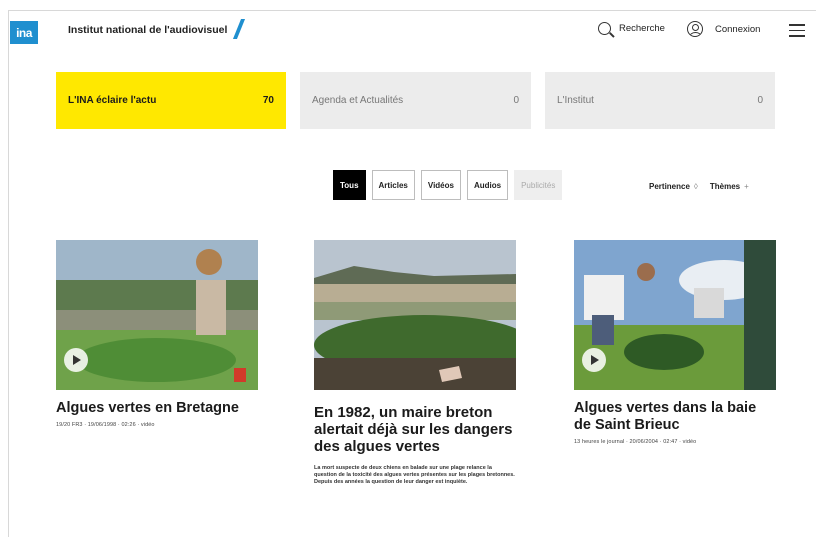  What do you see at coordinates (695, 29) in the screenshot?
I see `user-icon` at bounding box center [695, 29].